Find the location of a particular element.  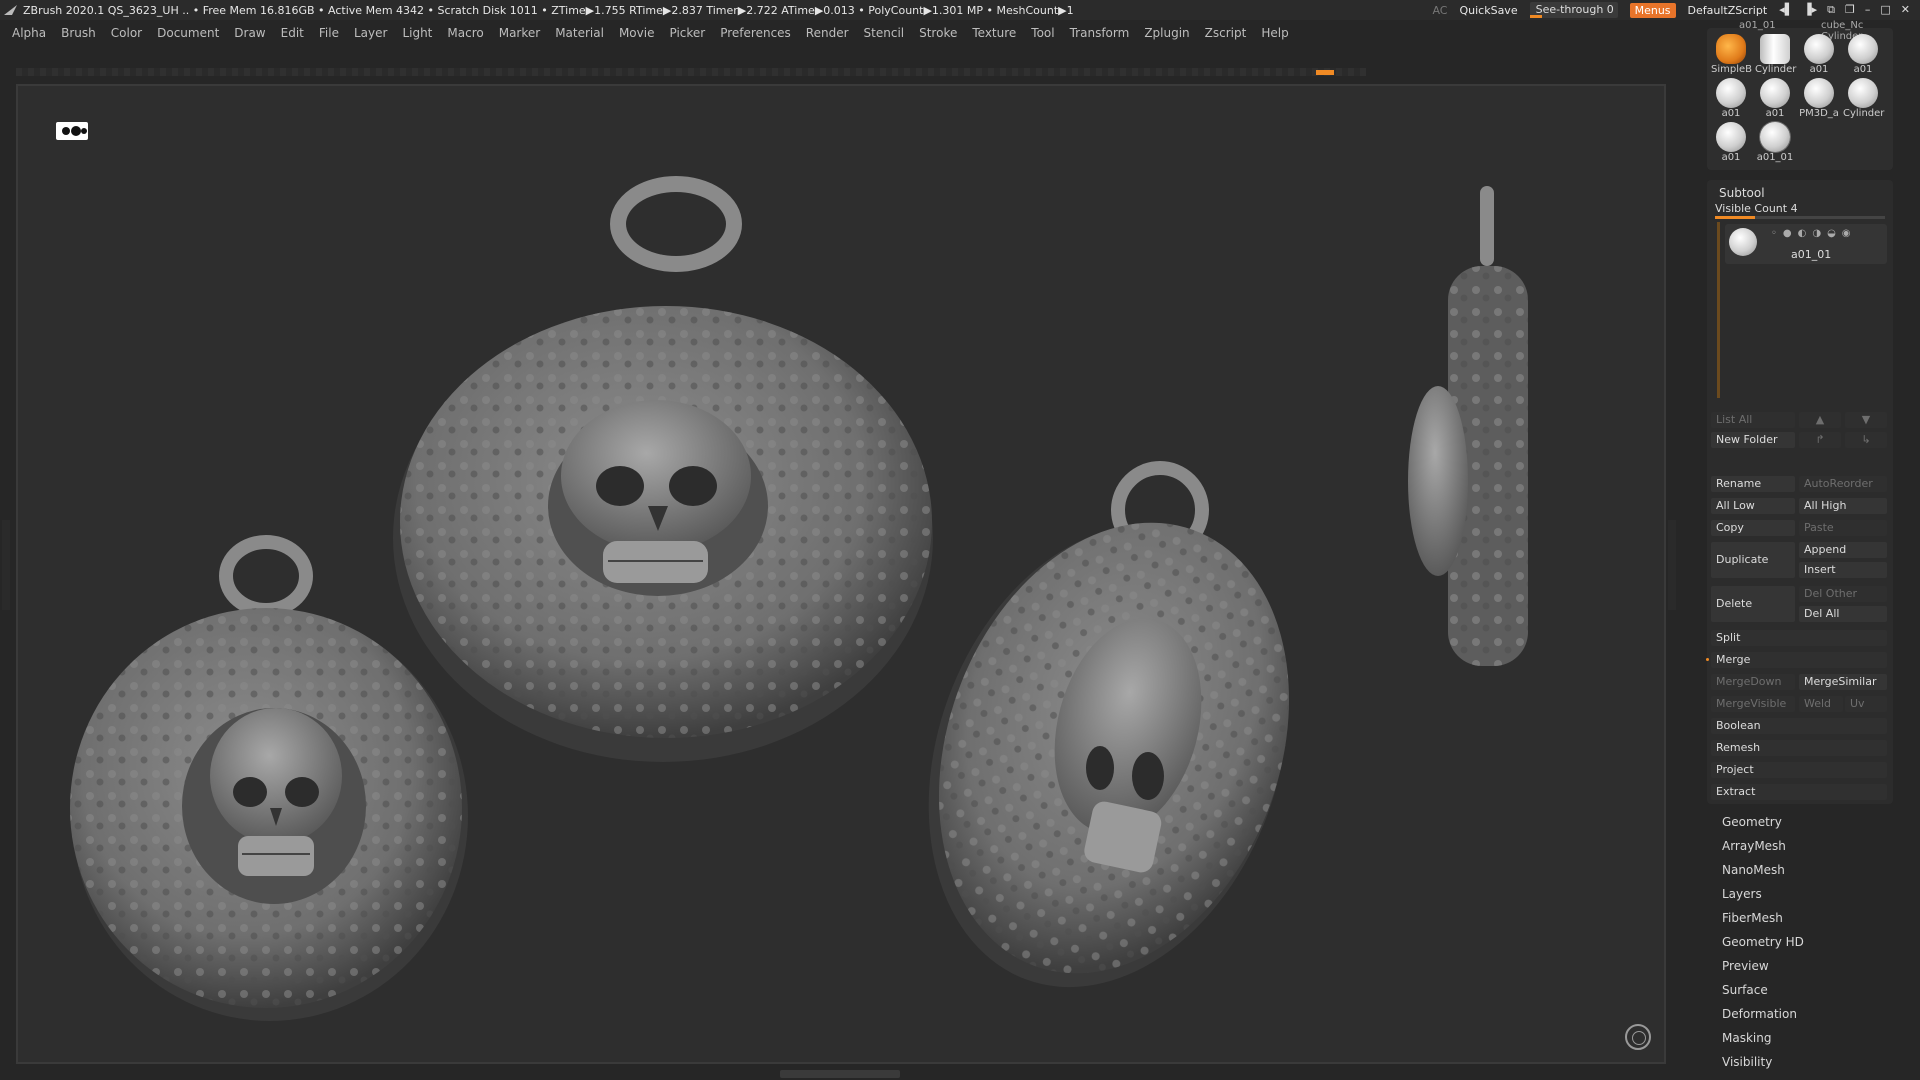

mergesimilar-button: MergeSimilar is located at coordinates (1843, 682).